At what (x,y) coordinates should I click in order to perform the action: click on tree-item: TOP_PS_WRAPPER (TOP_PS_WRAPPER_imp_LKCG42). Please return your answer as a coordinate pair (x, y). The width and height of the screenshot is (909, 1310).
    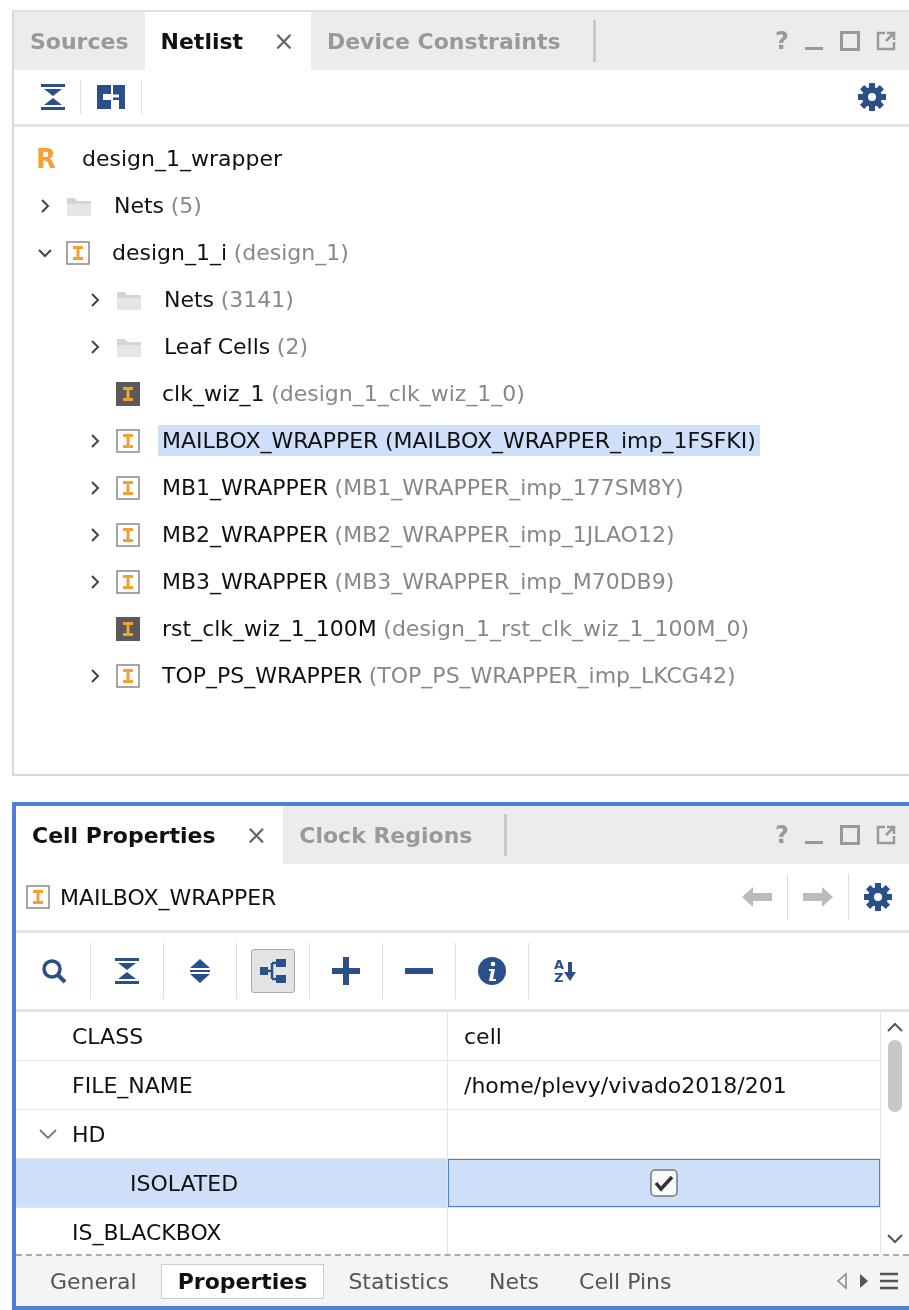
    Looking at the image, I should click on (449, 675).